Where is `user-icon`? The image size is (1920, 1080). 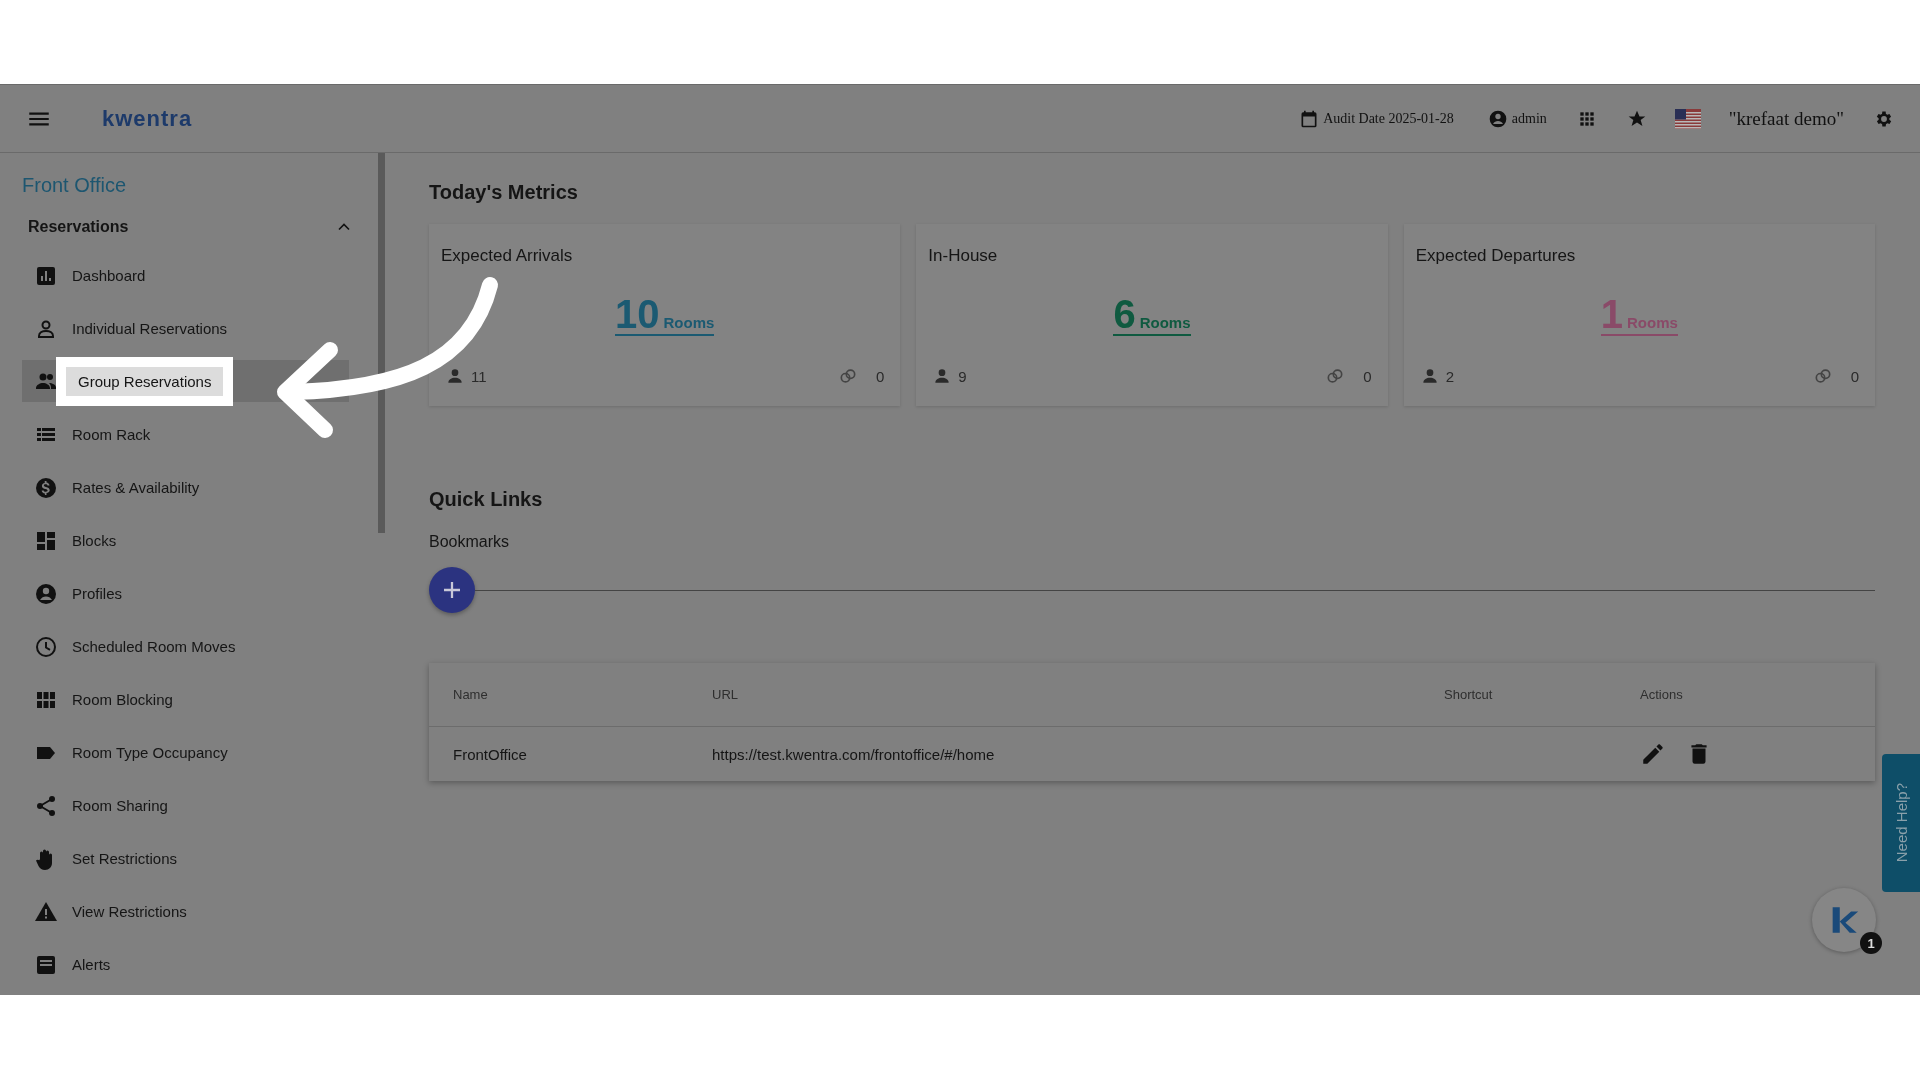
user-icon is located at coordinates (1497, 118).